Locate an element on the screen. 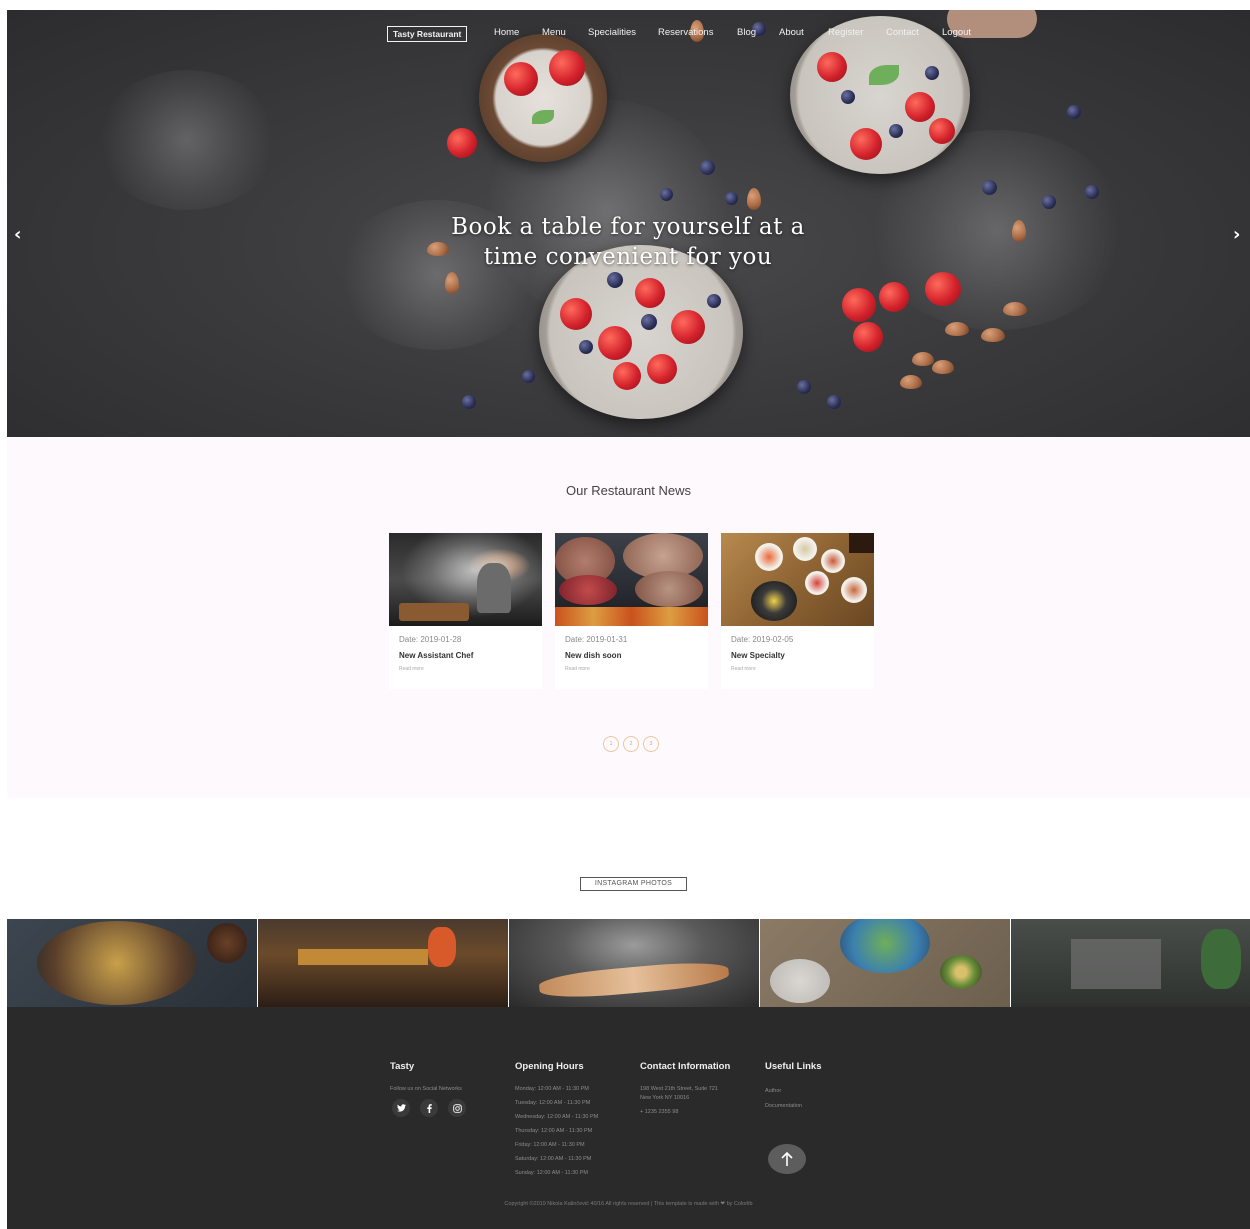  bibimbap-bowl is located at coordinates (774, 601).